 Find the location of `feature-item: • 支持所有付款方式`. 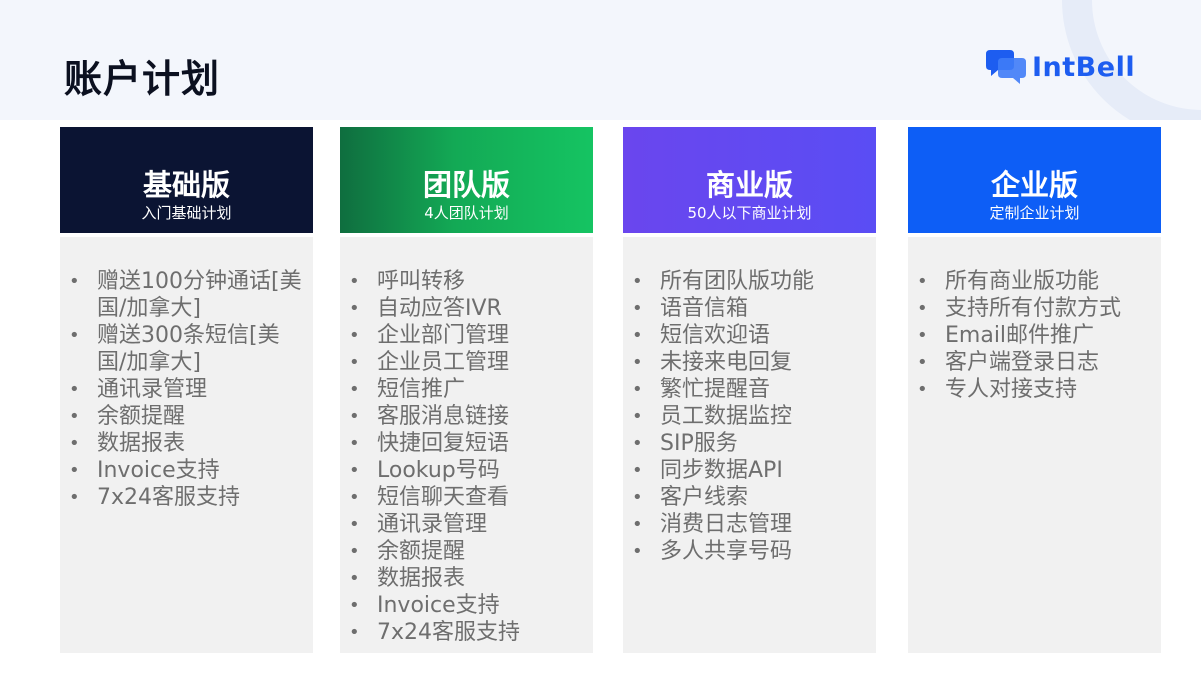

feature-item: • 支持所有付款方式 is located at coordinates (1034, 308).